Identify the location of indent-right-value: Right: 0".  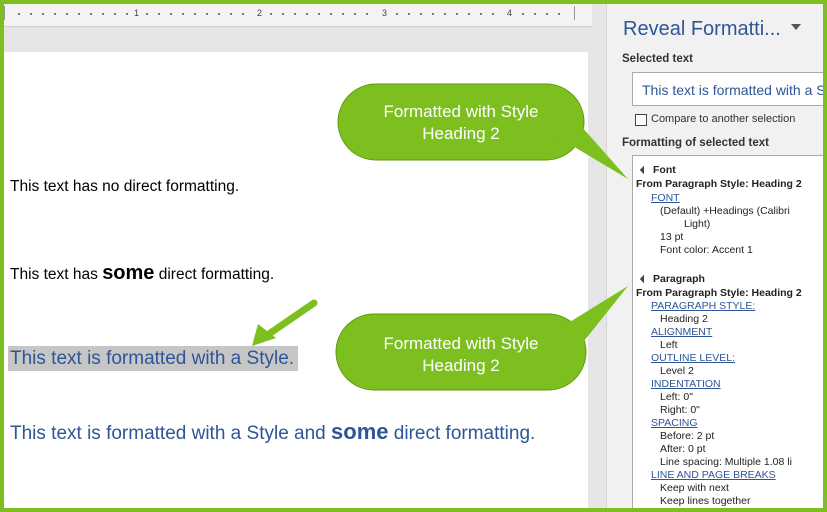
(680, 410).